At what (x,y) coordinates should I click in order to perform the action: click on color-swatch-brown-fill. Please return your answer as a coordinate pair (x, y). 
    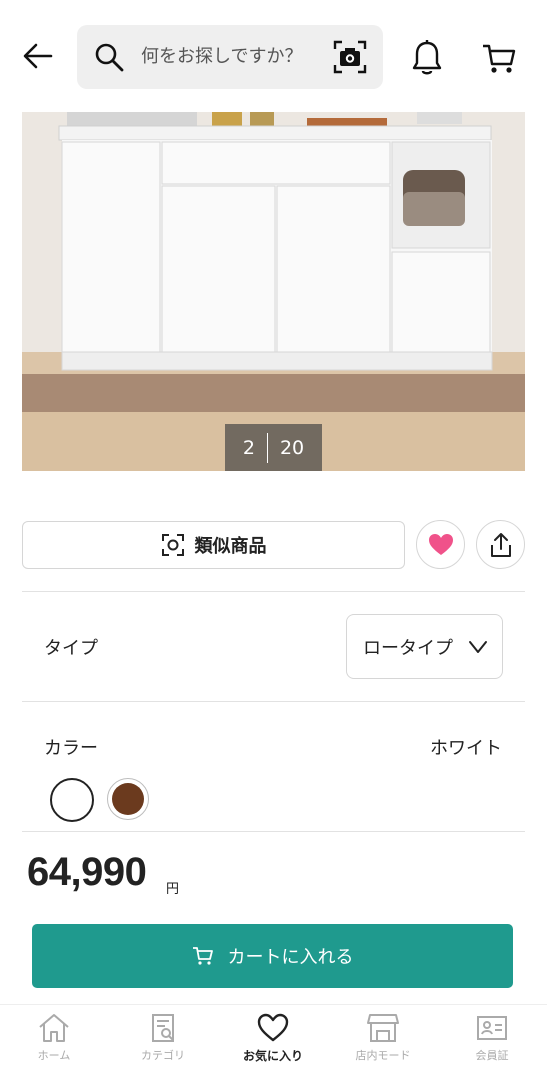
    Looking at the image, I should click on (128, 799).